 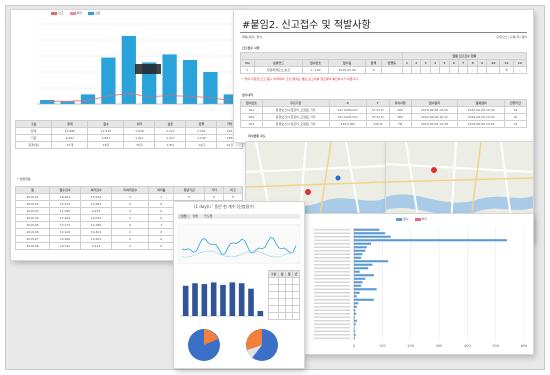 I want to click on legend-label: 신고, so click(x=61, y=13).